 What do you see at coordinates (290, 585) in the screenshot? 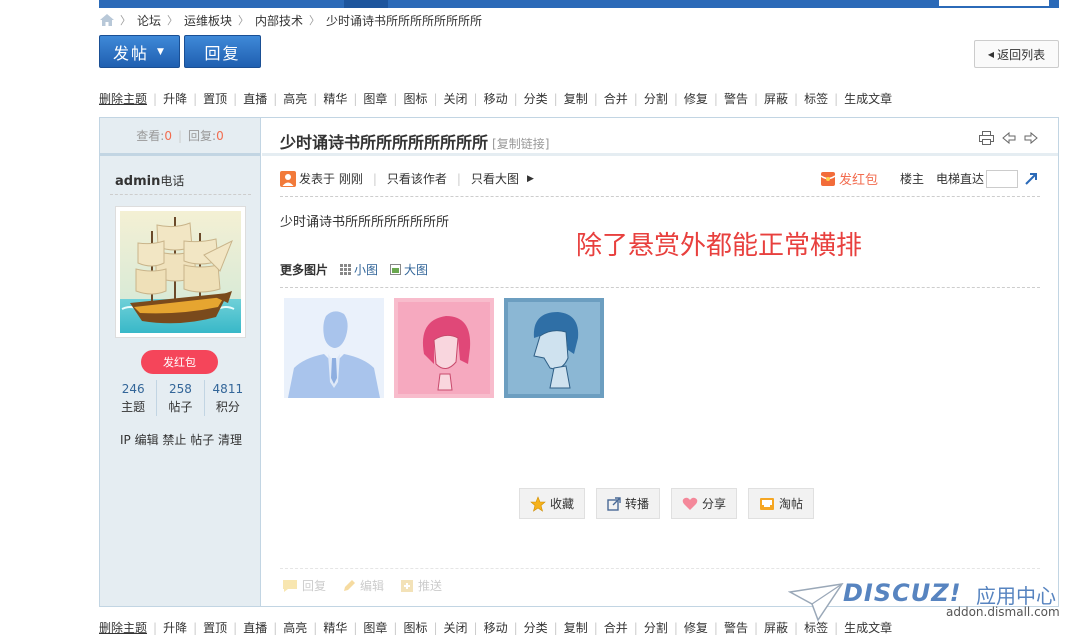
I see `speech-bubble-icon` at bounding box center [290, 585].